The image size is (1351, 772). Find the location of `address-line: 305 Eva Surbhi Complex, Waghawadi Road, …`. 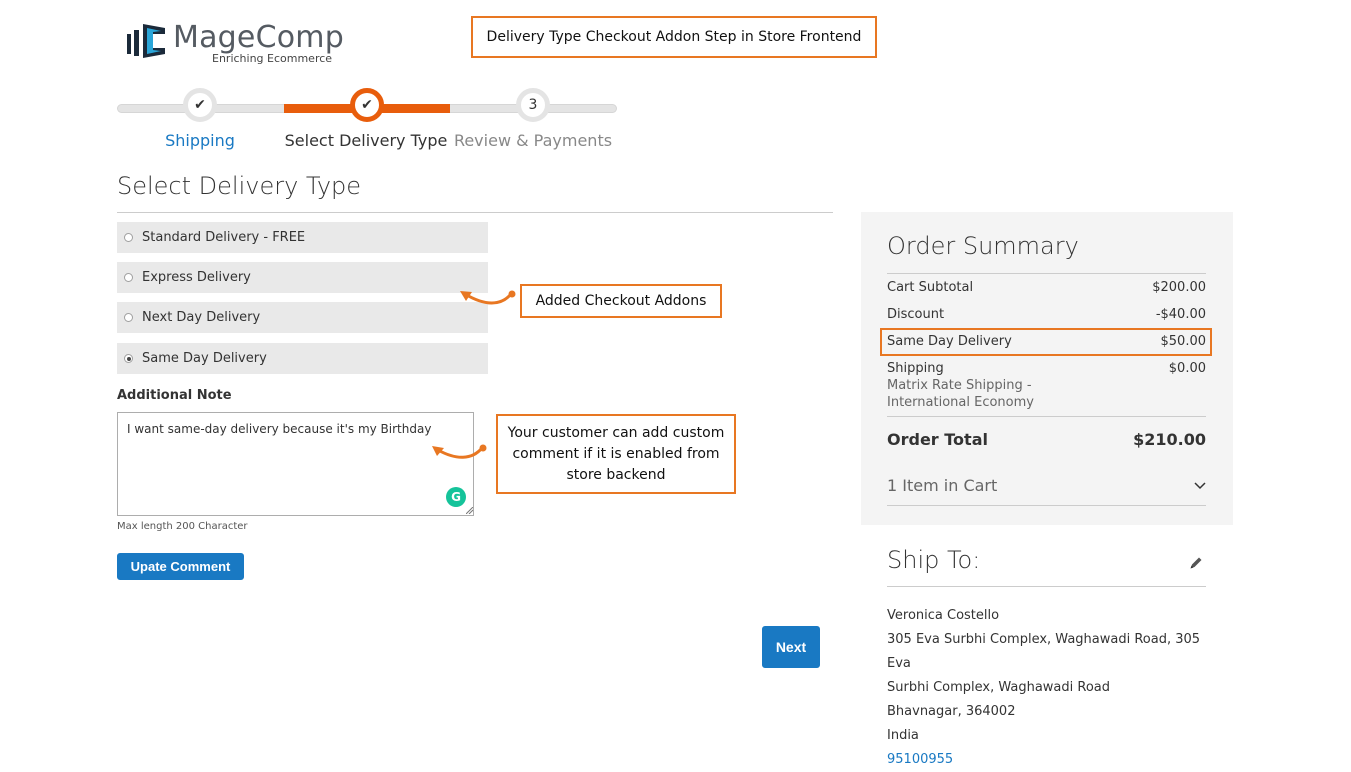

address-line: 305 Eva Surbhi Complex, Waghawadi Road, … is located at coordinates (1044, 651).